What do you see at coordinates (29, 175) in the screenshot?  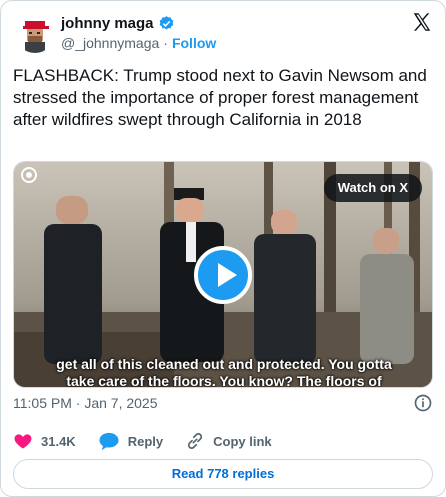 I see `live-indicator-icon` at bounding box center [29, 175].